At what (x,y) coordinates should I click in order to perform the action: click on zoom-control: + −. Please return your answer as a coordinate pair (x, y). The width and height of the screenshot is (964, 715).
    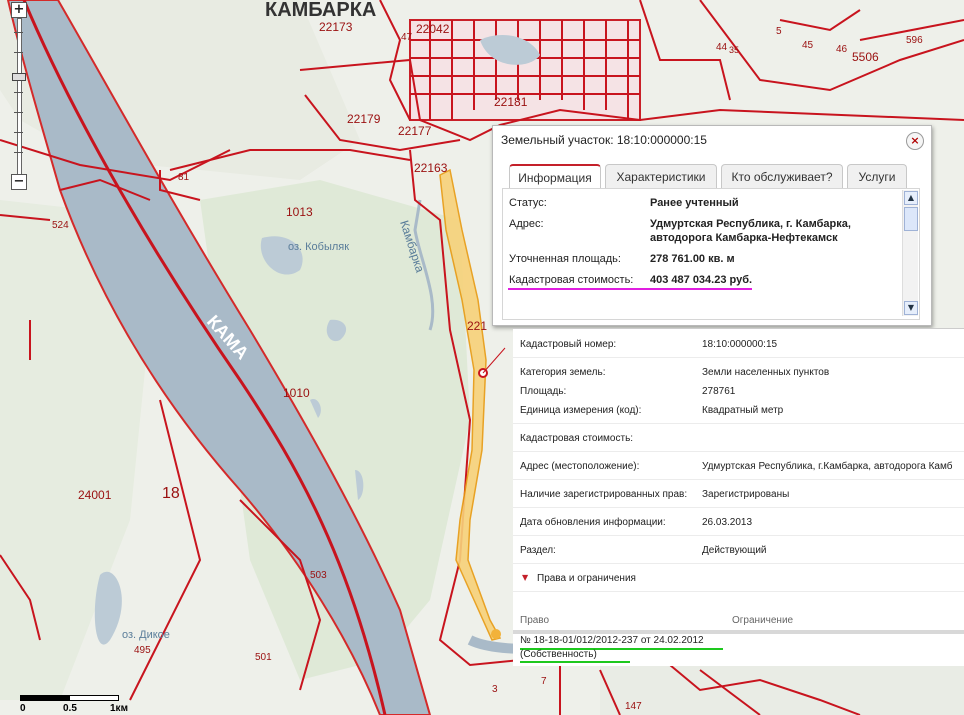
    Looking at the image, I should click on (19, 96).